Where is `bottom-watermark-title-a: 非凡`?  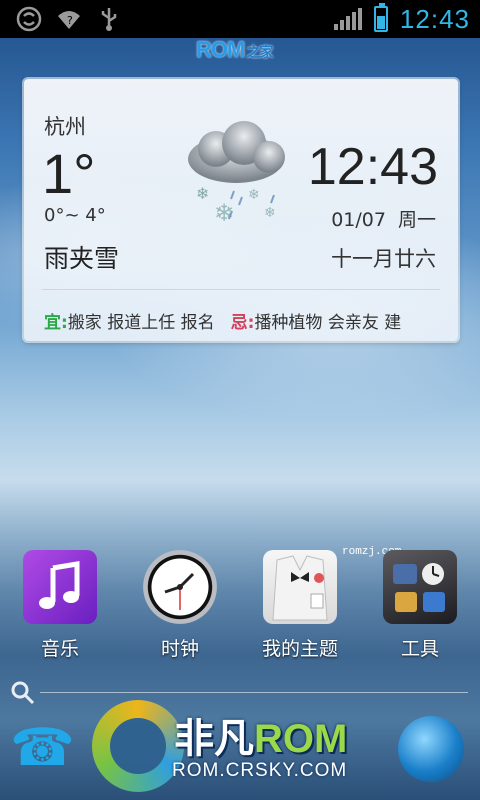
bottom-watermark-title-a: 非凡 is located at coordinates (214, 739).